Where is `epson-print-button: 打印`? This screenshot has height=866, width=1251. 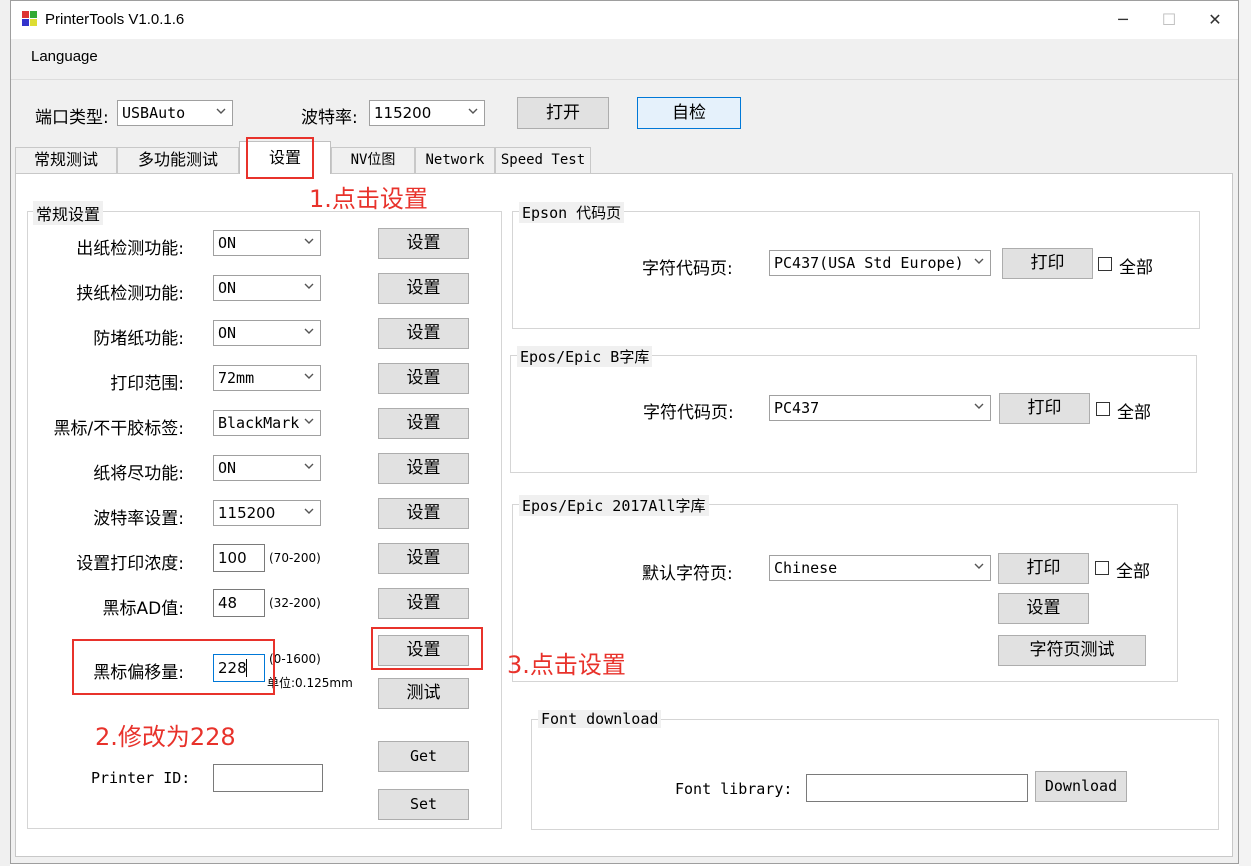
epson-print-button: 打印 is located at coordinates (1047, 263).